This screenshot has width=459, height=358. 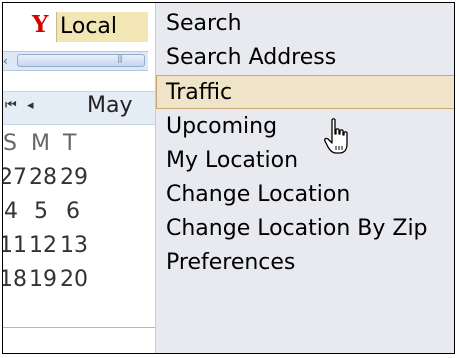 I want to click on calendar-day: 5, so click(x=41, y=212).